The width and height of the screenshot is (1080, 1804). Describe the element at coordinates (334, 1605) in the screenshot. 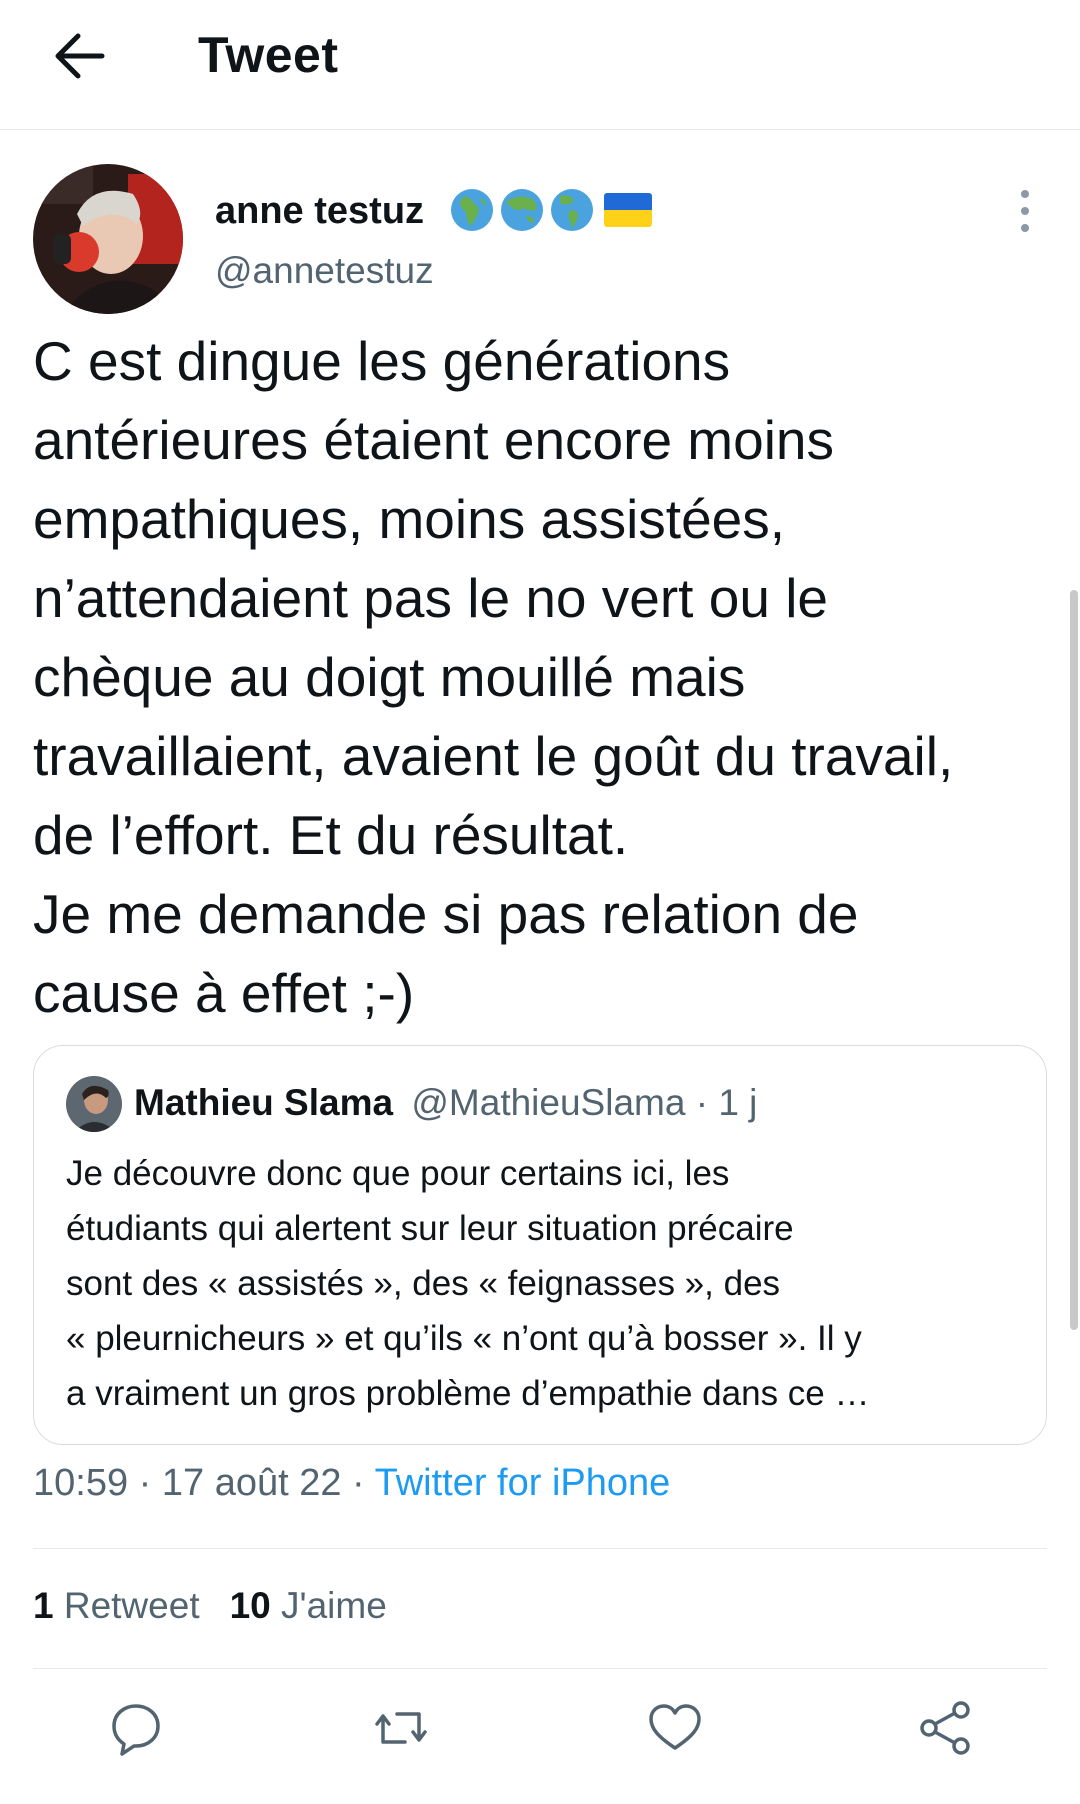

I see `likes-label: J'aime` at that location.